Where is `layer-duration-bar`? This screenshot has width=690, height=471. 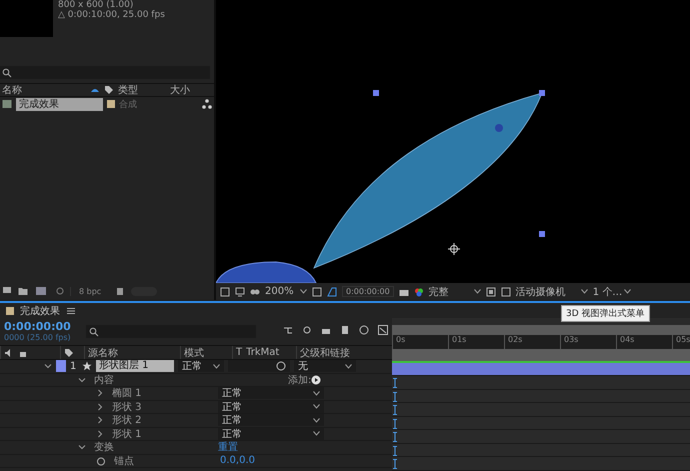
layer-duration-bar is located at coordinates (541, 369).